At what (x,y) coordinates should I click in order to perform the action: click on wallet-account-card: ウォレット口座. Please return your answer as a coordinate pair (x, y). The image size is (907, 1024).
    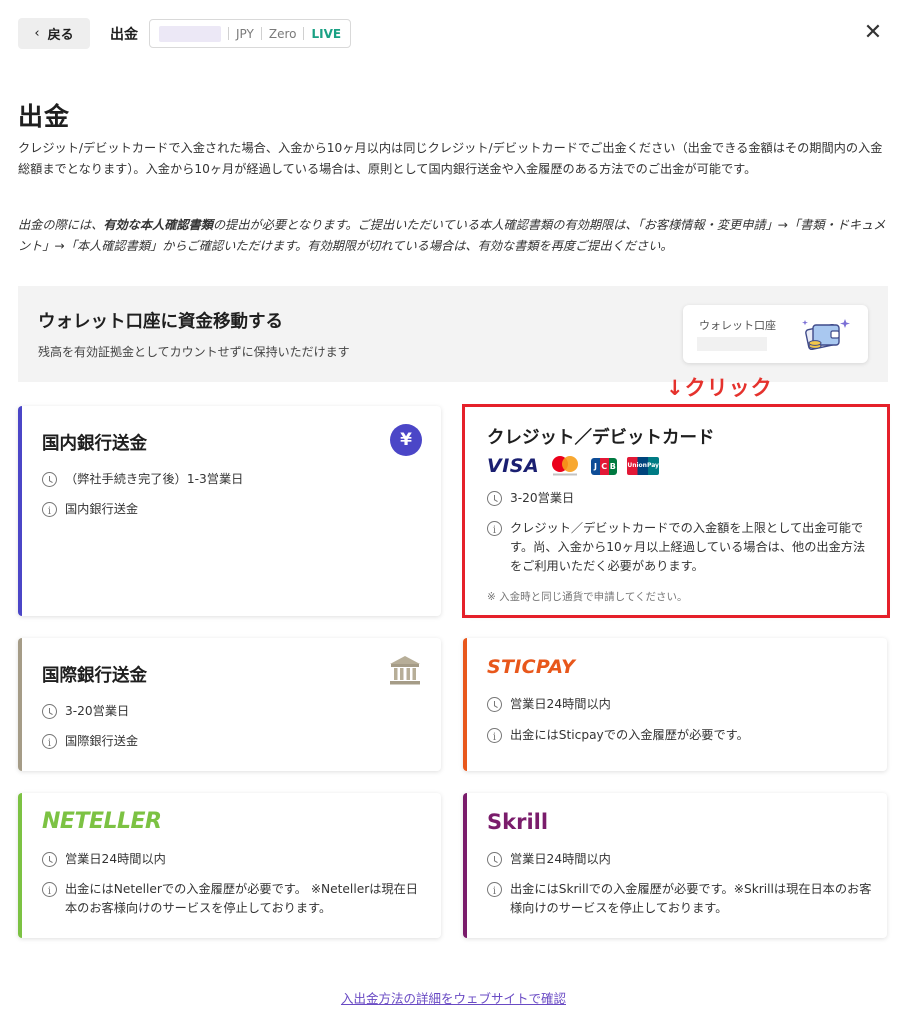
    Looking at the image, I should click on (775, 334).